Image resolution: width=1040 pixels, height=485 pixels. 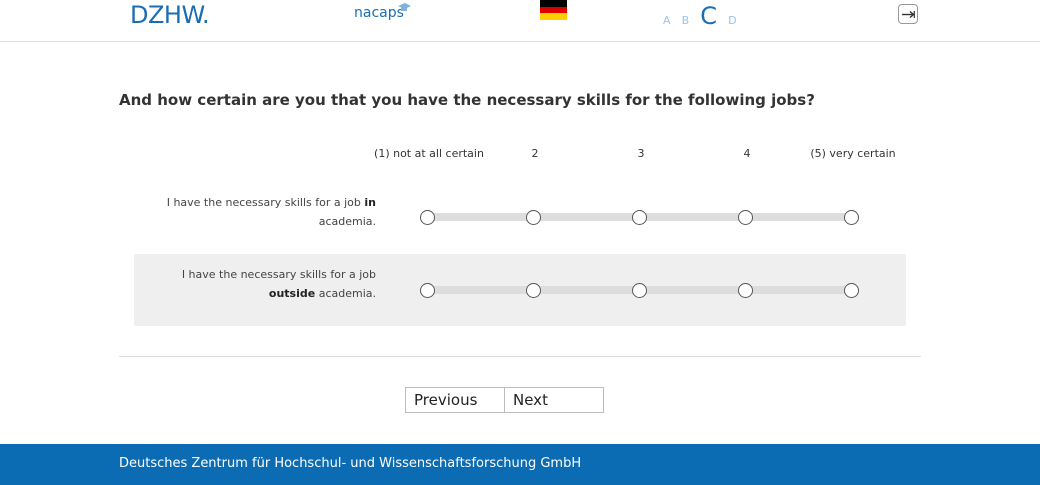 What do you see at coordinates (641, 153) in the screenshot?
I see `scale-label-3: 3` at bounding box center [641, 153].